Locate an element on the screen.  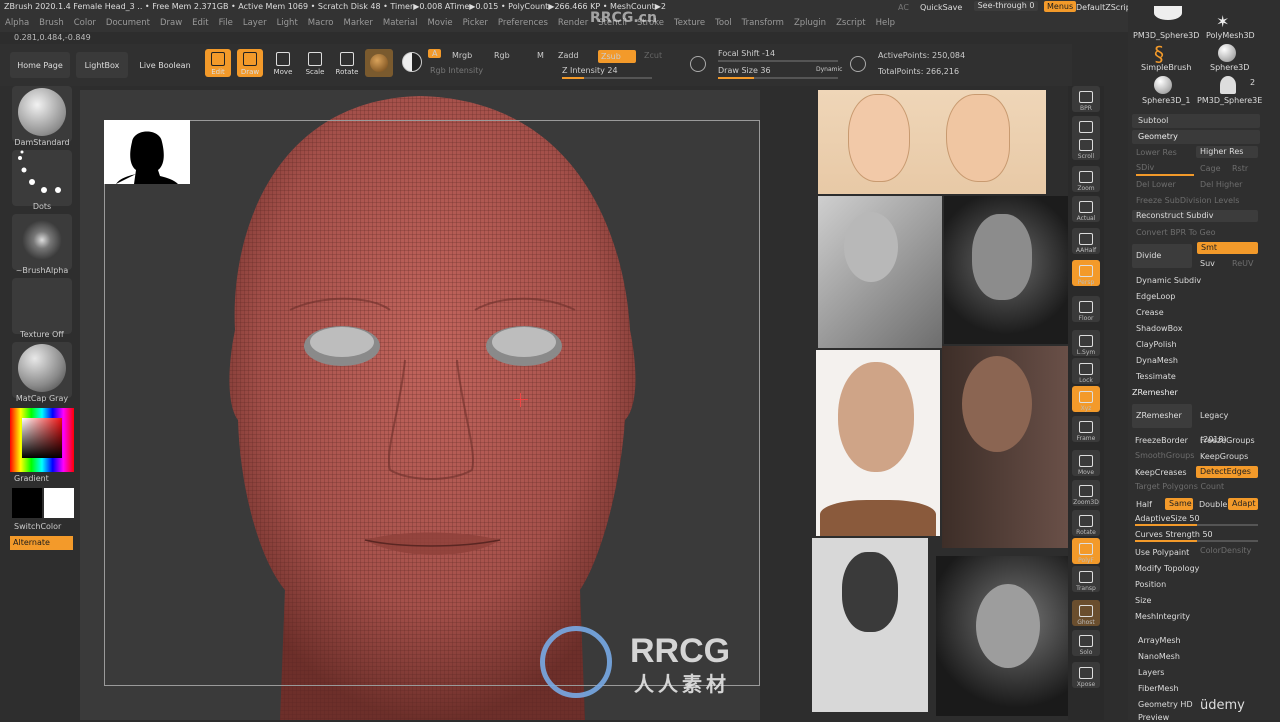
quicksave-button: QuickSave is located at coordinates (941, 7).